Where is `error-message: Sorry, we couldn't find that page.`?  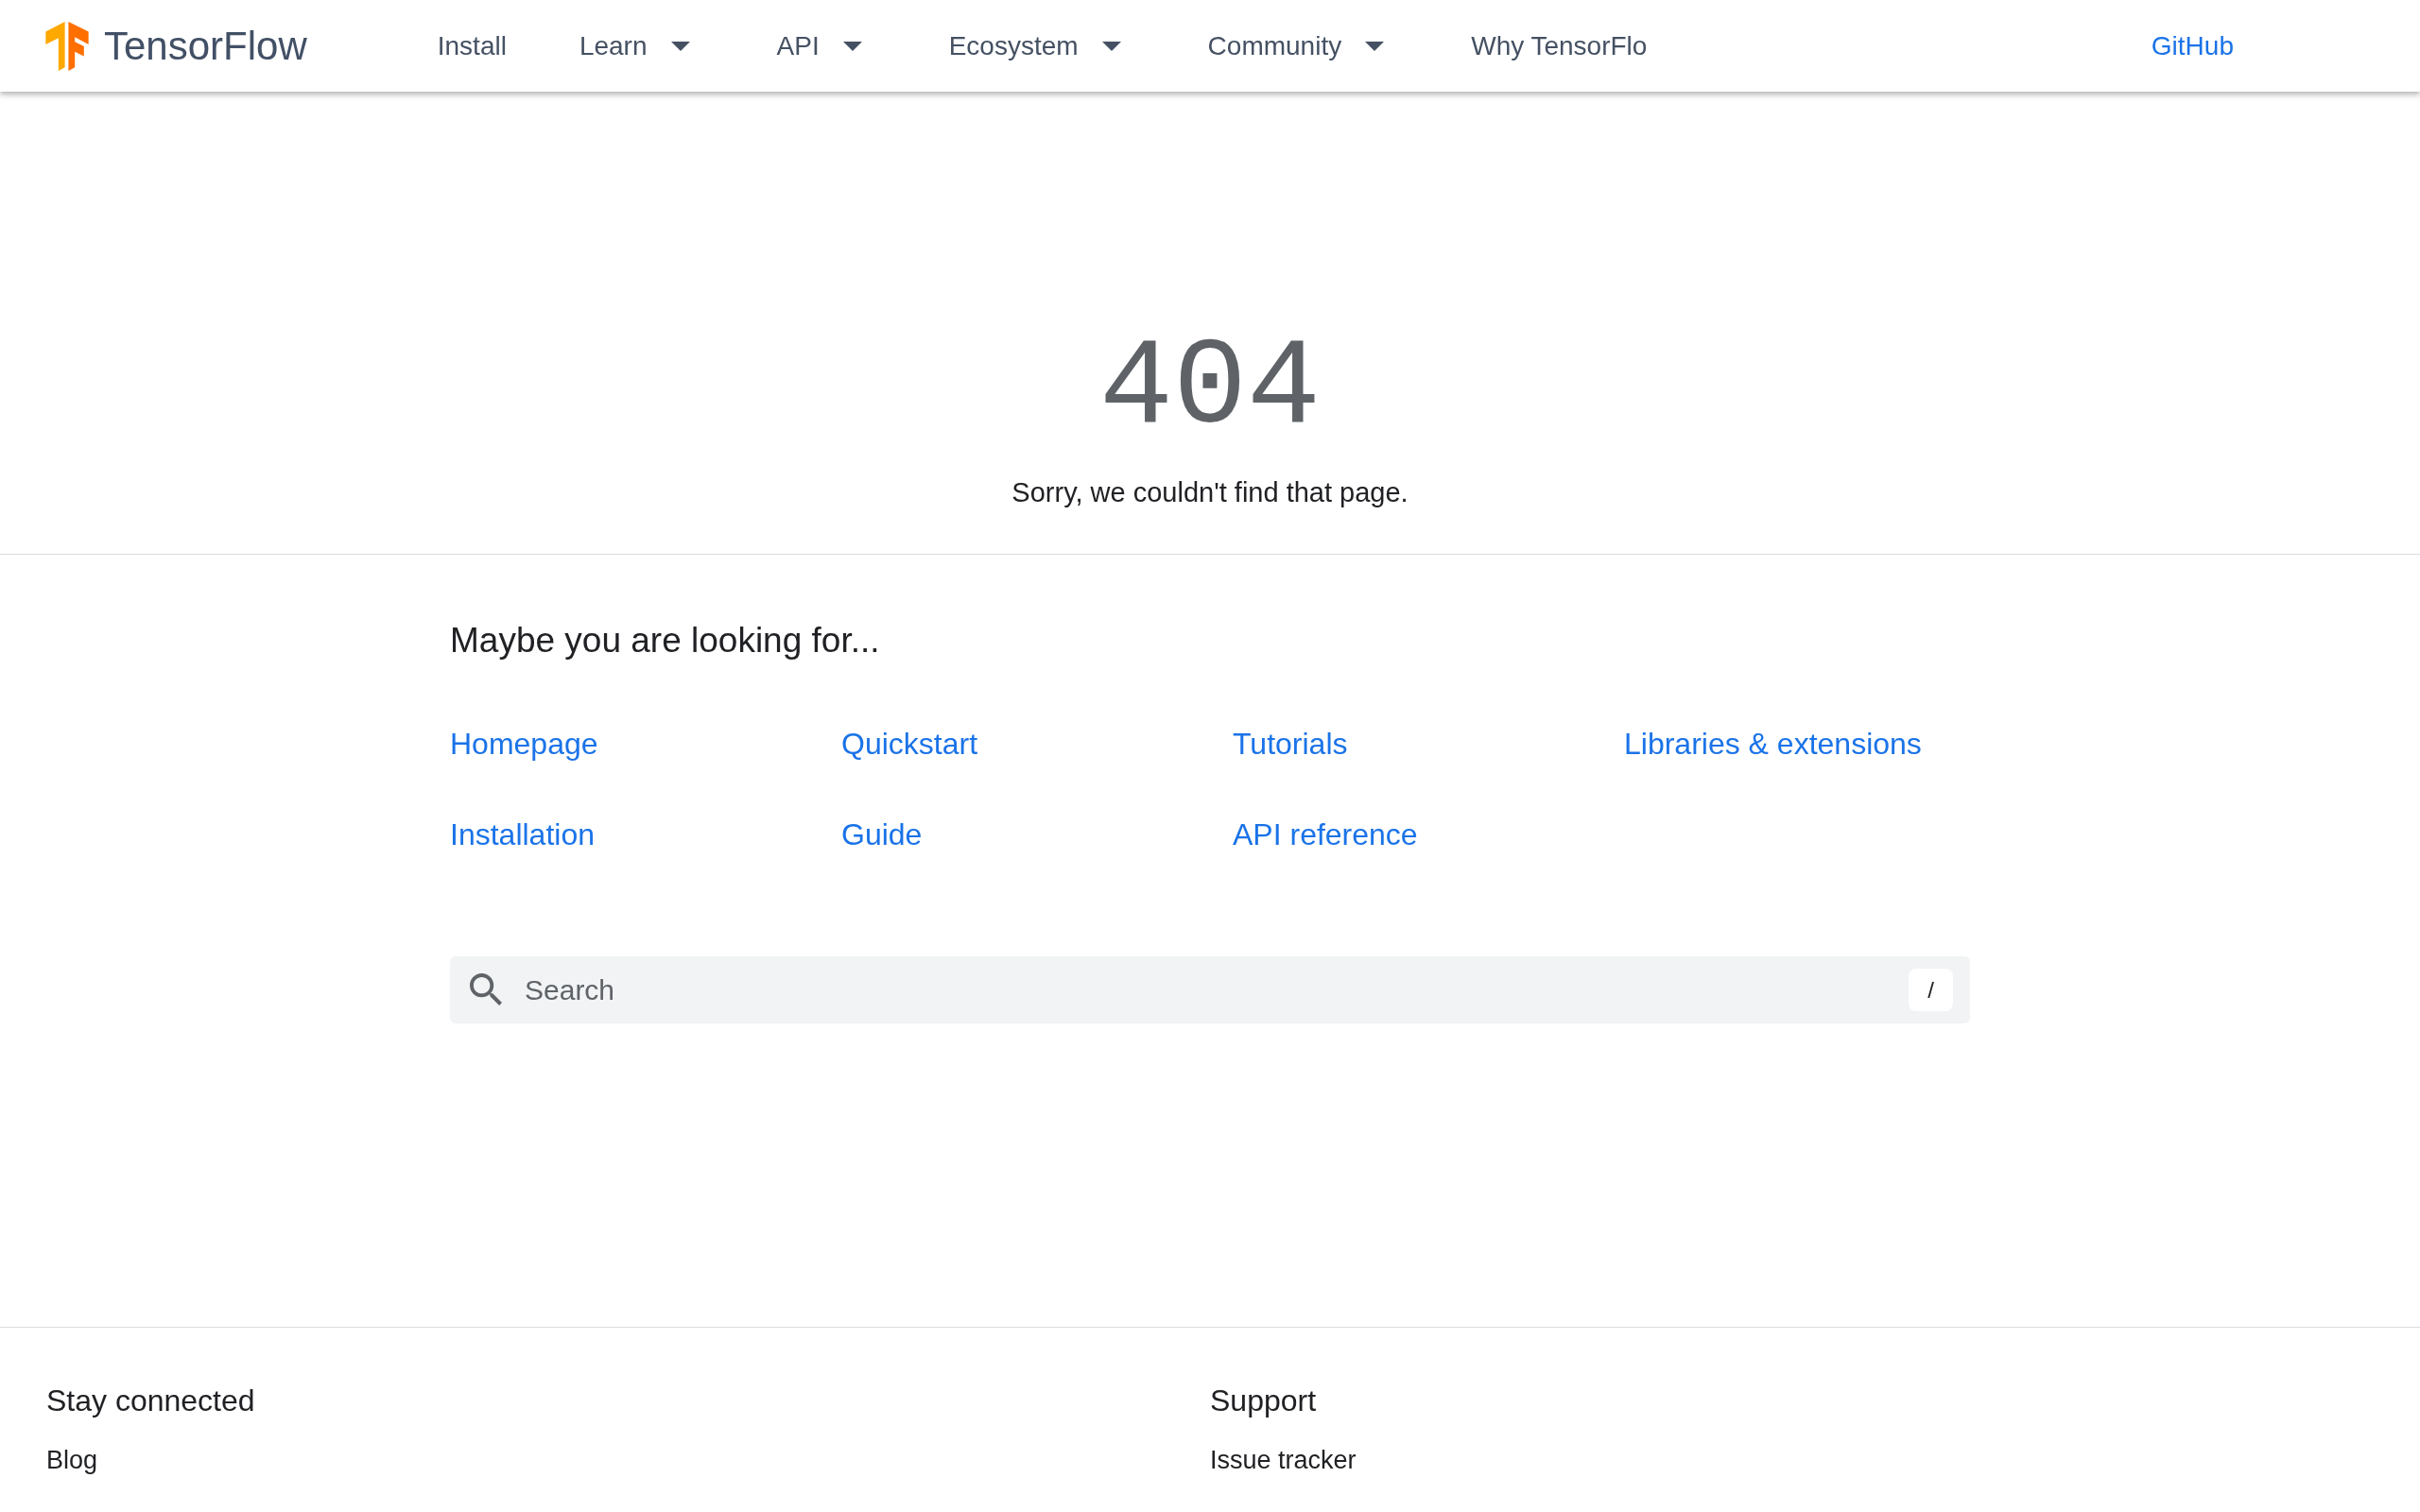
error-message: Sorry, we couldn't find that page. is located at coordinates (1210, 492).